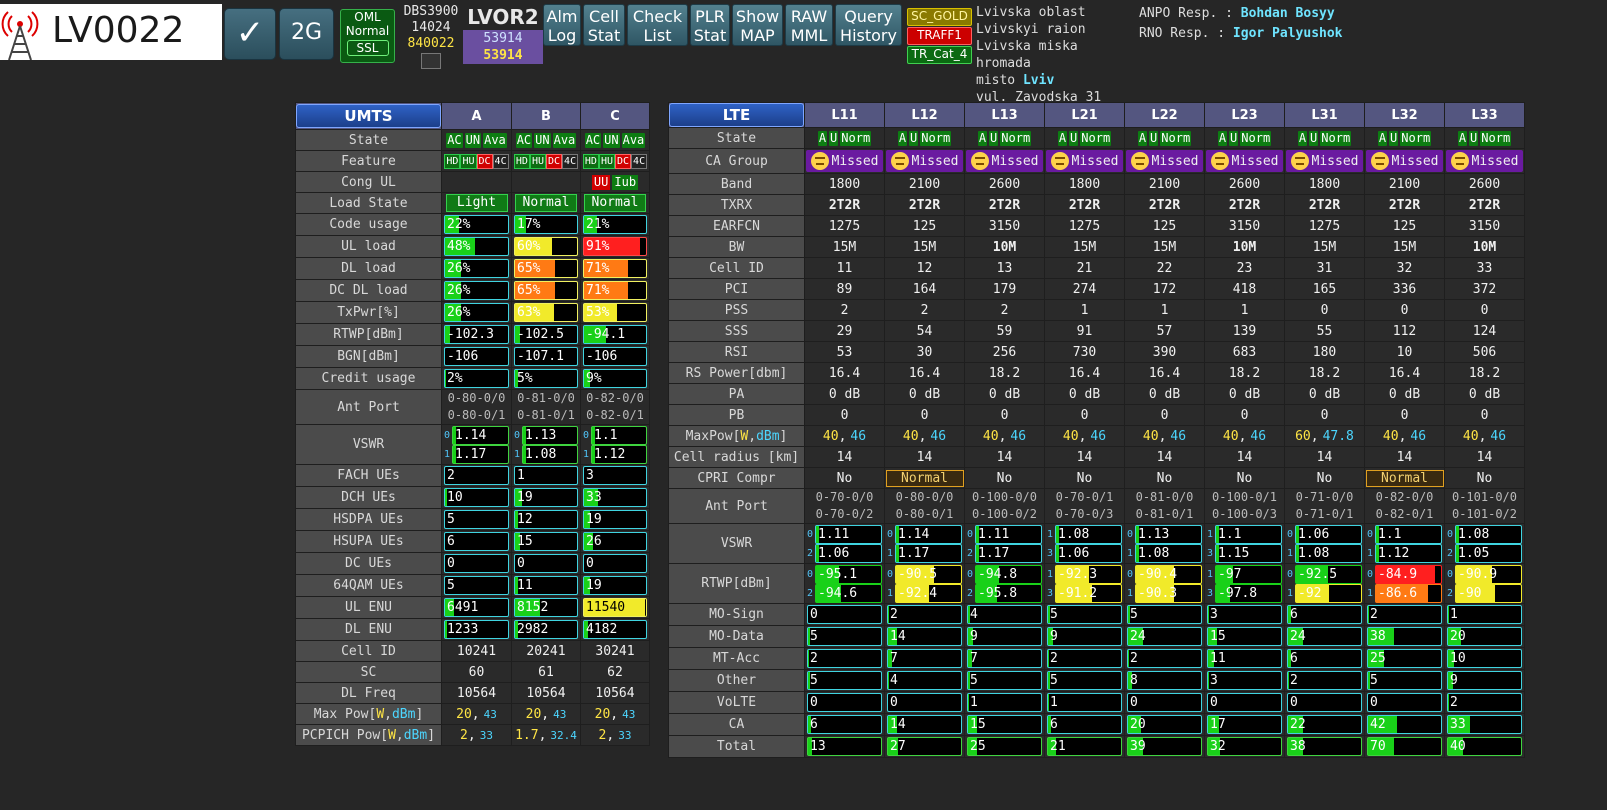 This screenshot has height=810, width=1607. Describe the element at coordinates (1244, 205) in the screenshot. I see `lte-value: 2T2R` at that location.